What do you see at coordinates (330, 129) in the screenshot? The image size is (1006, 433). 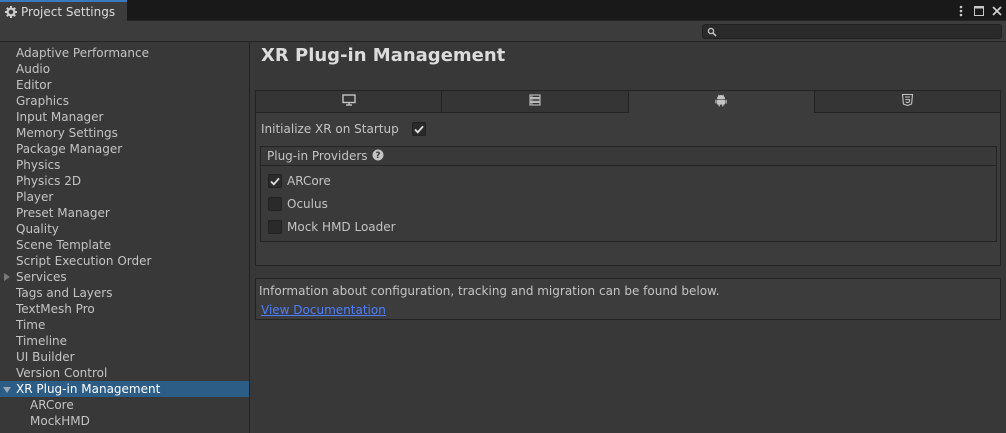 I see `initialize-xr-label: Initialize XR on Startup` at bounding box center [330, 129].